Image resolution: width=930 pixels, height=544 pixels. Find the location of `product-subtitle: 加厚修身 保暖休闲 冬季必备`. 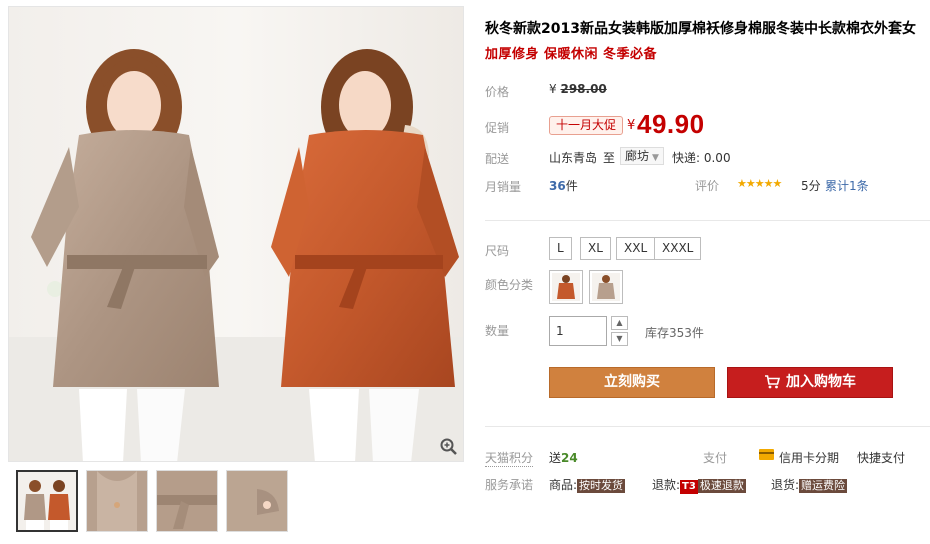

product-subtitle: 加厚修身 保暖休闲 冬季必备 is located at coordinates (571, 54).